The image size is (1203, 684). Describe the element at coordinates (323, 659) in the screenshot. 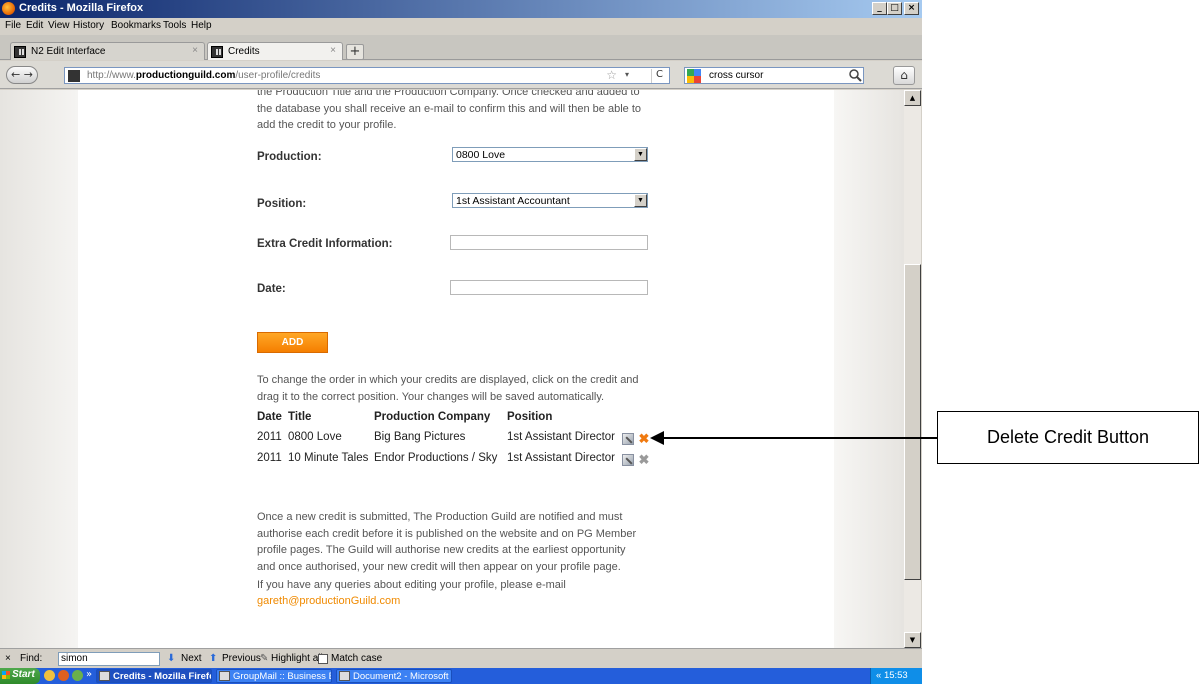

I see `match-case-checkbox` at that location.